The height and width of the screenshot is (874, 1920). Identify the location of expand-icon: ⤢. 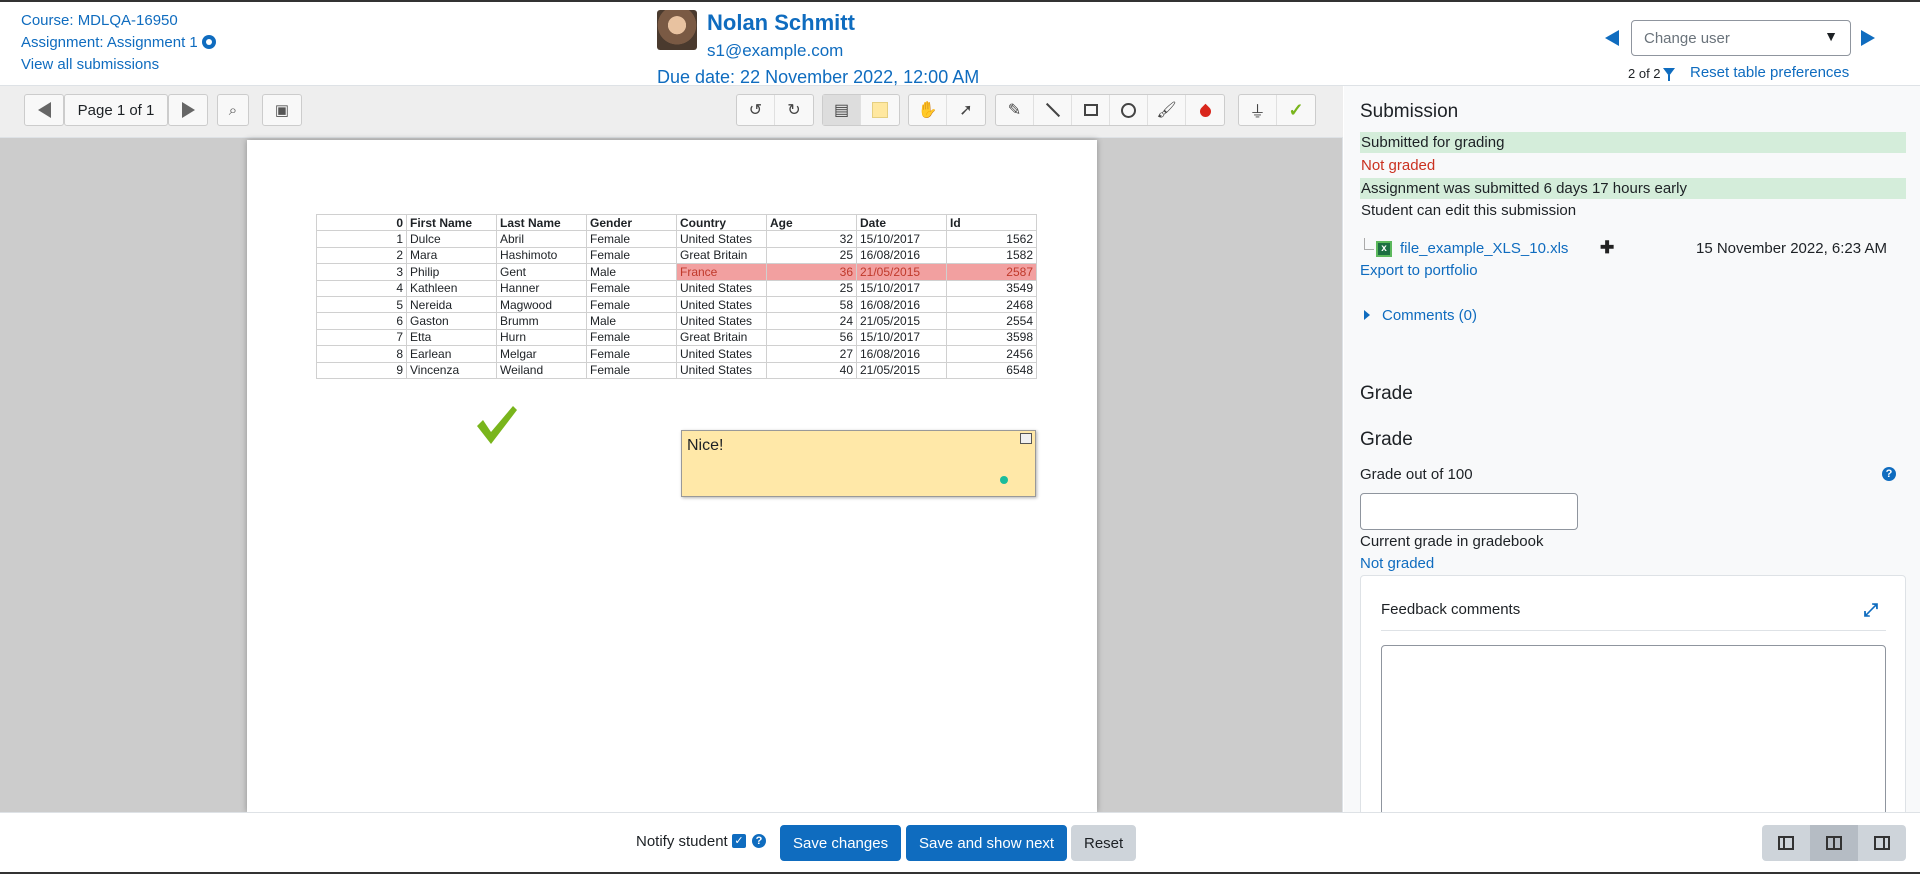
(1871, 610).